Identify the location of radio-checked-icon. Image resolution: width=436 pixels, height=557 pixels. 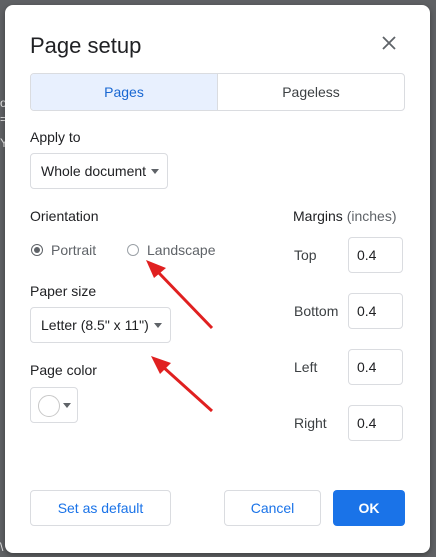
(37, 250).